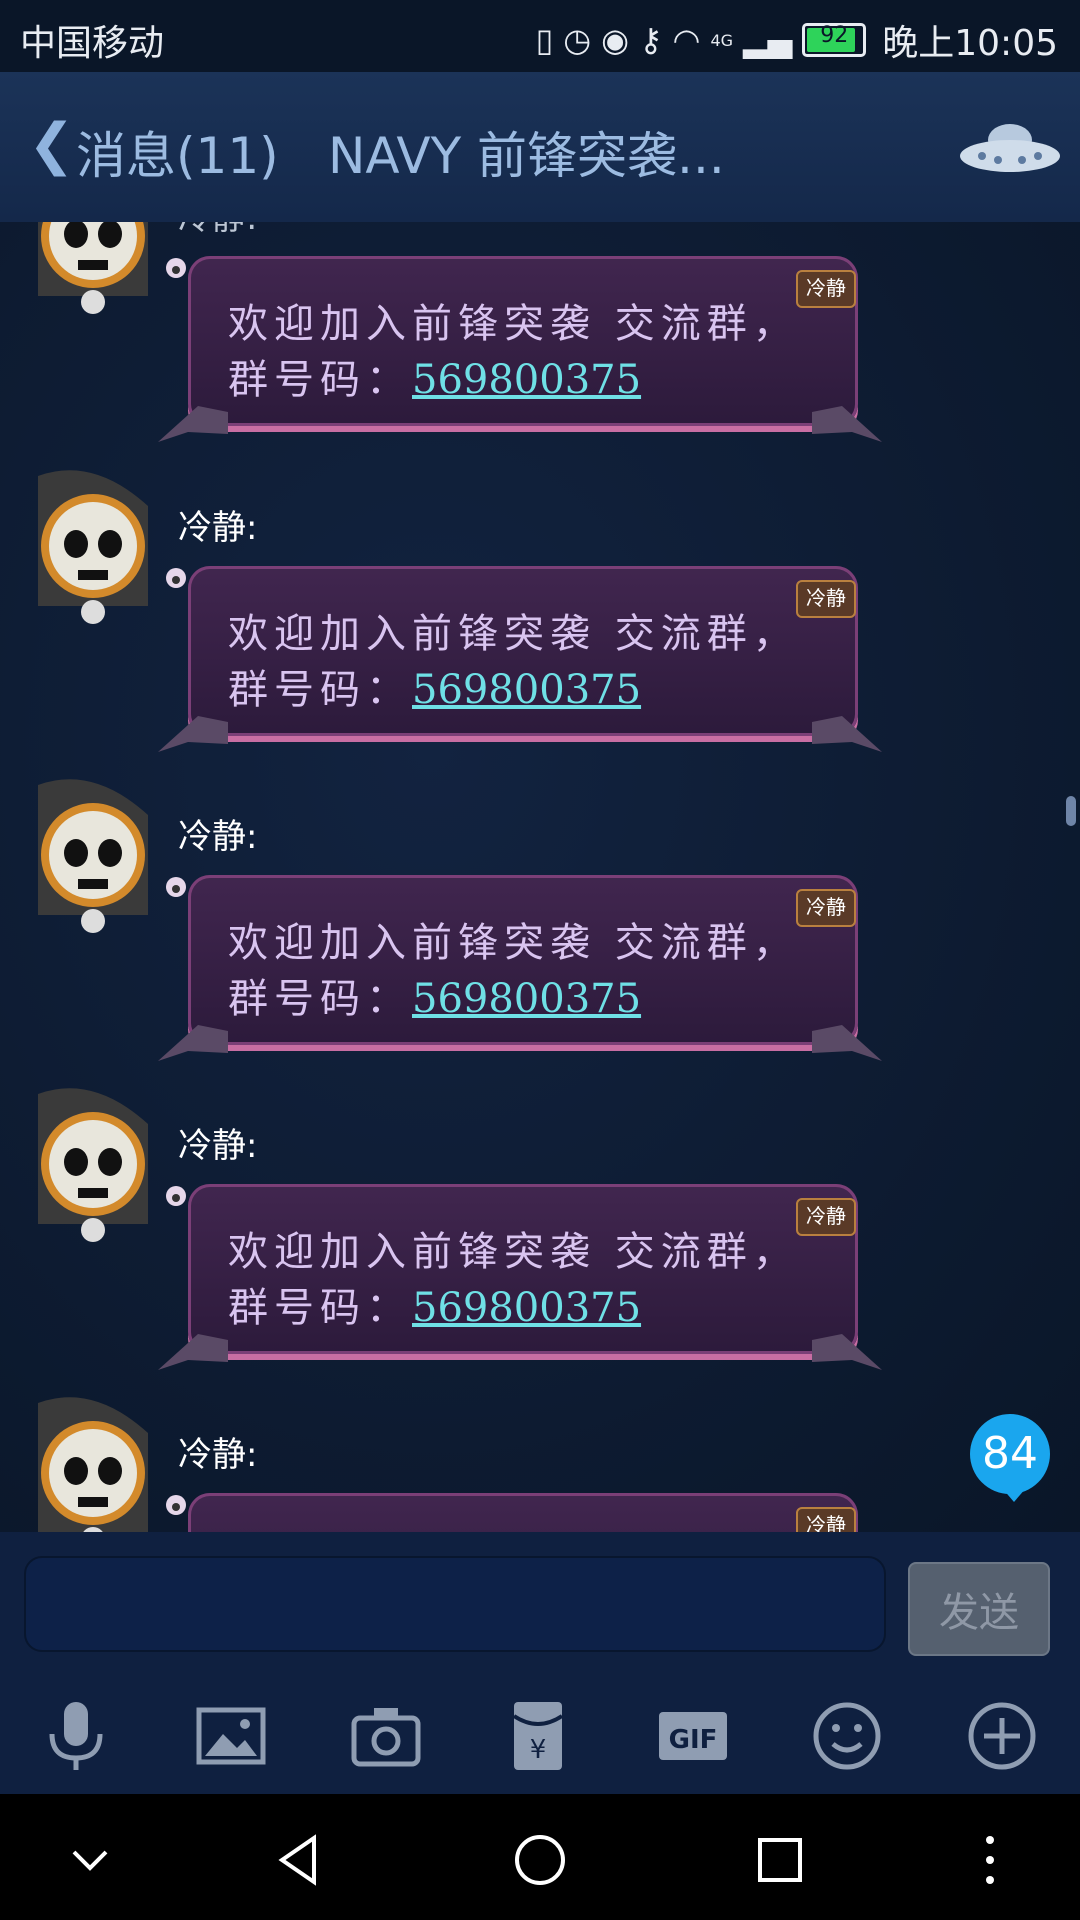 The image size is (1080, 1920). I want to click on emoji-icon, so click(847, 1736).